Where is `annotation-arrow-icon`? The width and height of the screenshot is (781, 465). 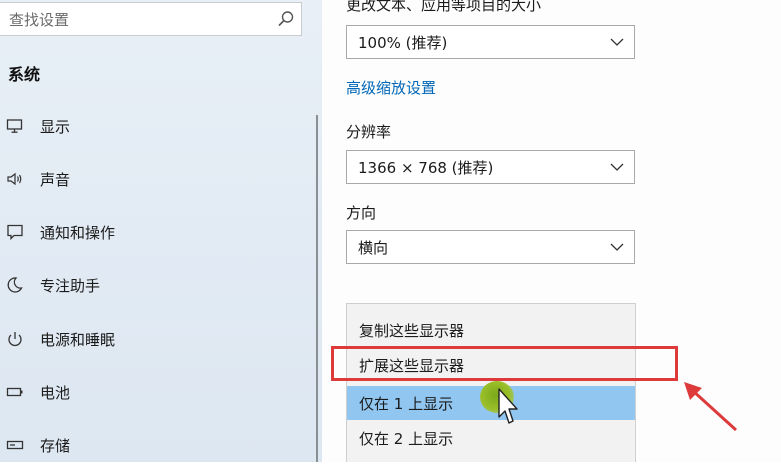 annotation-arrow-icon is located at coordinates (711, 407).